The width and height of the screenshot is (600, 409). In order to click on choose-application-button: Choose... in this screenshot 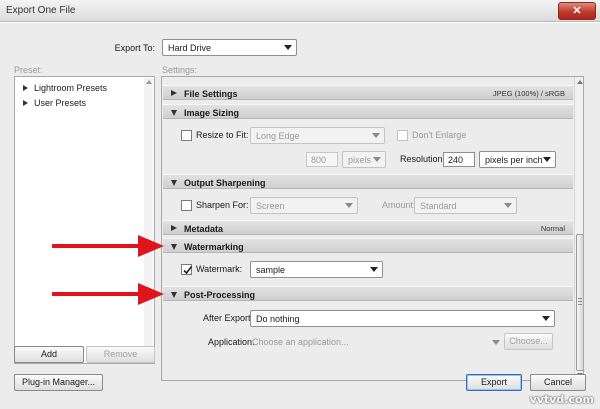, I will do `click(528, 341)`.